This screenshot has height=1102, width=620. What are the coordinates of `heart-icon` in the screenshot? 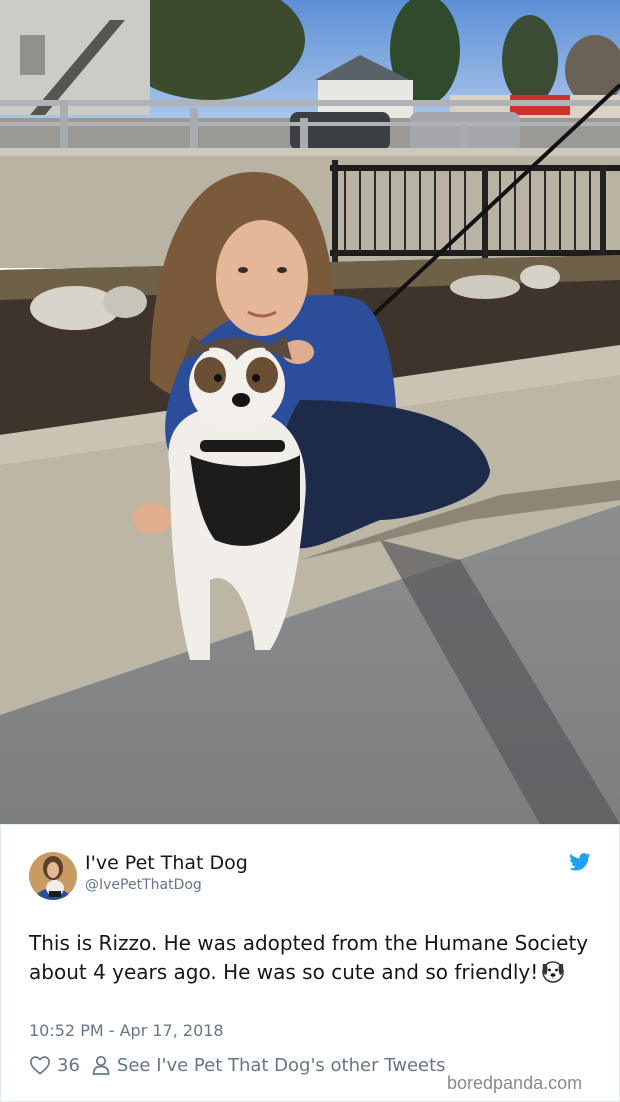 It's located at (40, 1065).